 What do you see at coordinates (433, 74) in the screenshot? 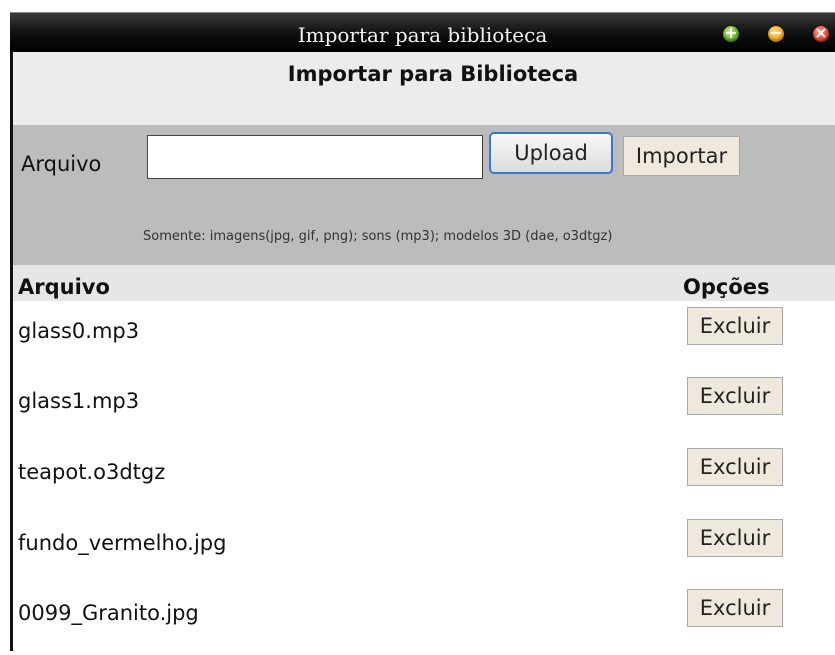
I see `page-title: Importar para Biblioteca` at bounding box center [433, 74].